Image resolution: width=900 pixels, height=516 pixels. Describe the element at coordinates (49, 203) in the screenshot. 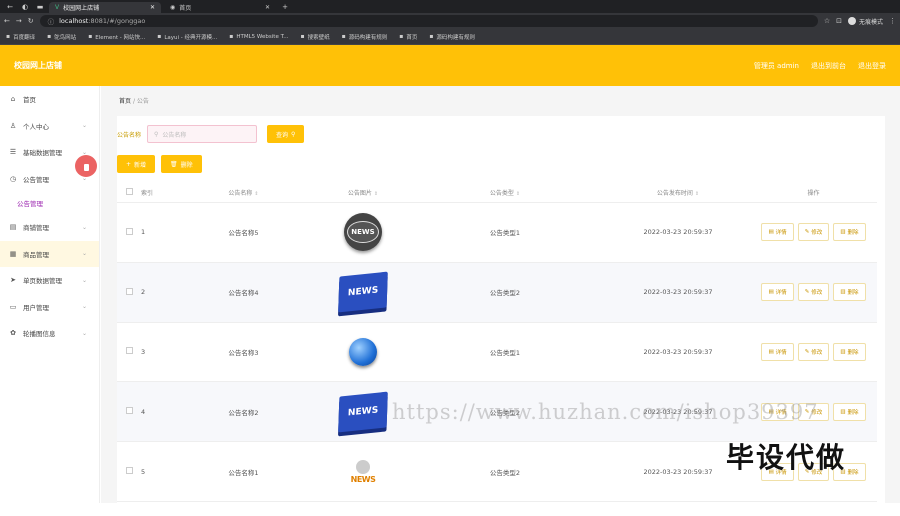

I see `sidebar-item: 公告管理` at that location.